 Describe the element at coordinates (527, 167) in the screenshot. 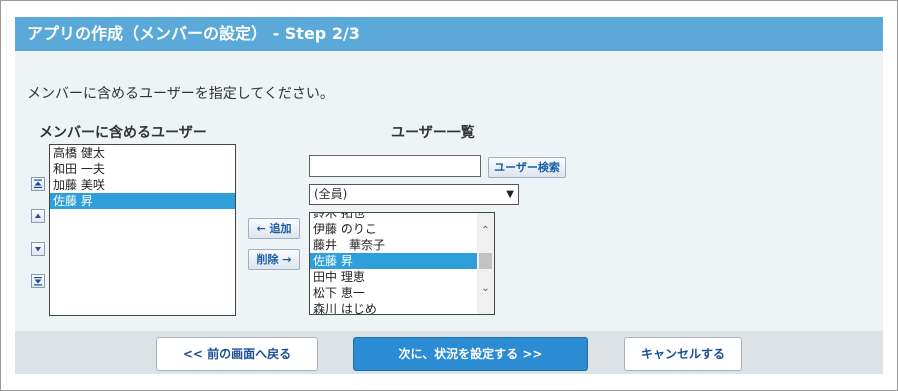

I see `user-search-button: ユーザー検索` at that location.